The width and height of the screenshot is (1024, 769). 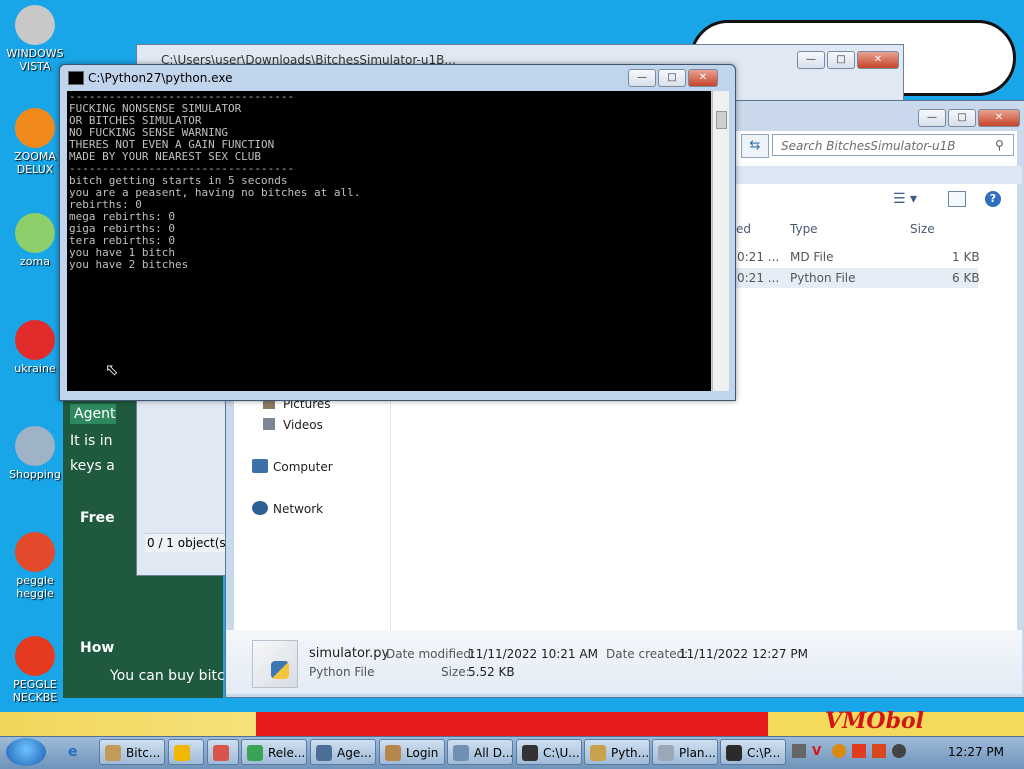 I want to click on file-type: Python File, so click(x=823, y=278).